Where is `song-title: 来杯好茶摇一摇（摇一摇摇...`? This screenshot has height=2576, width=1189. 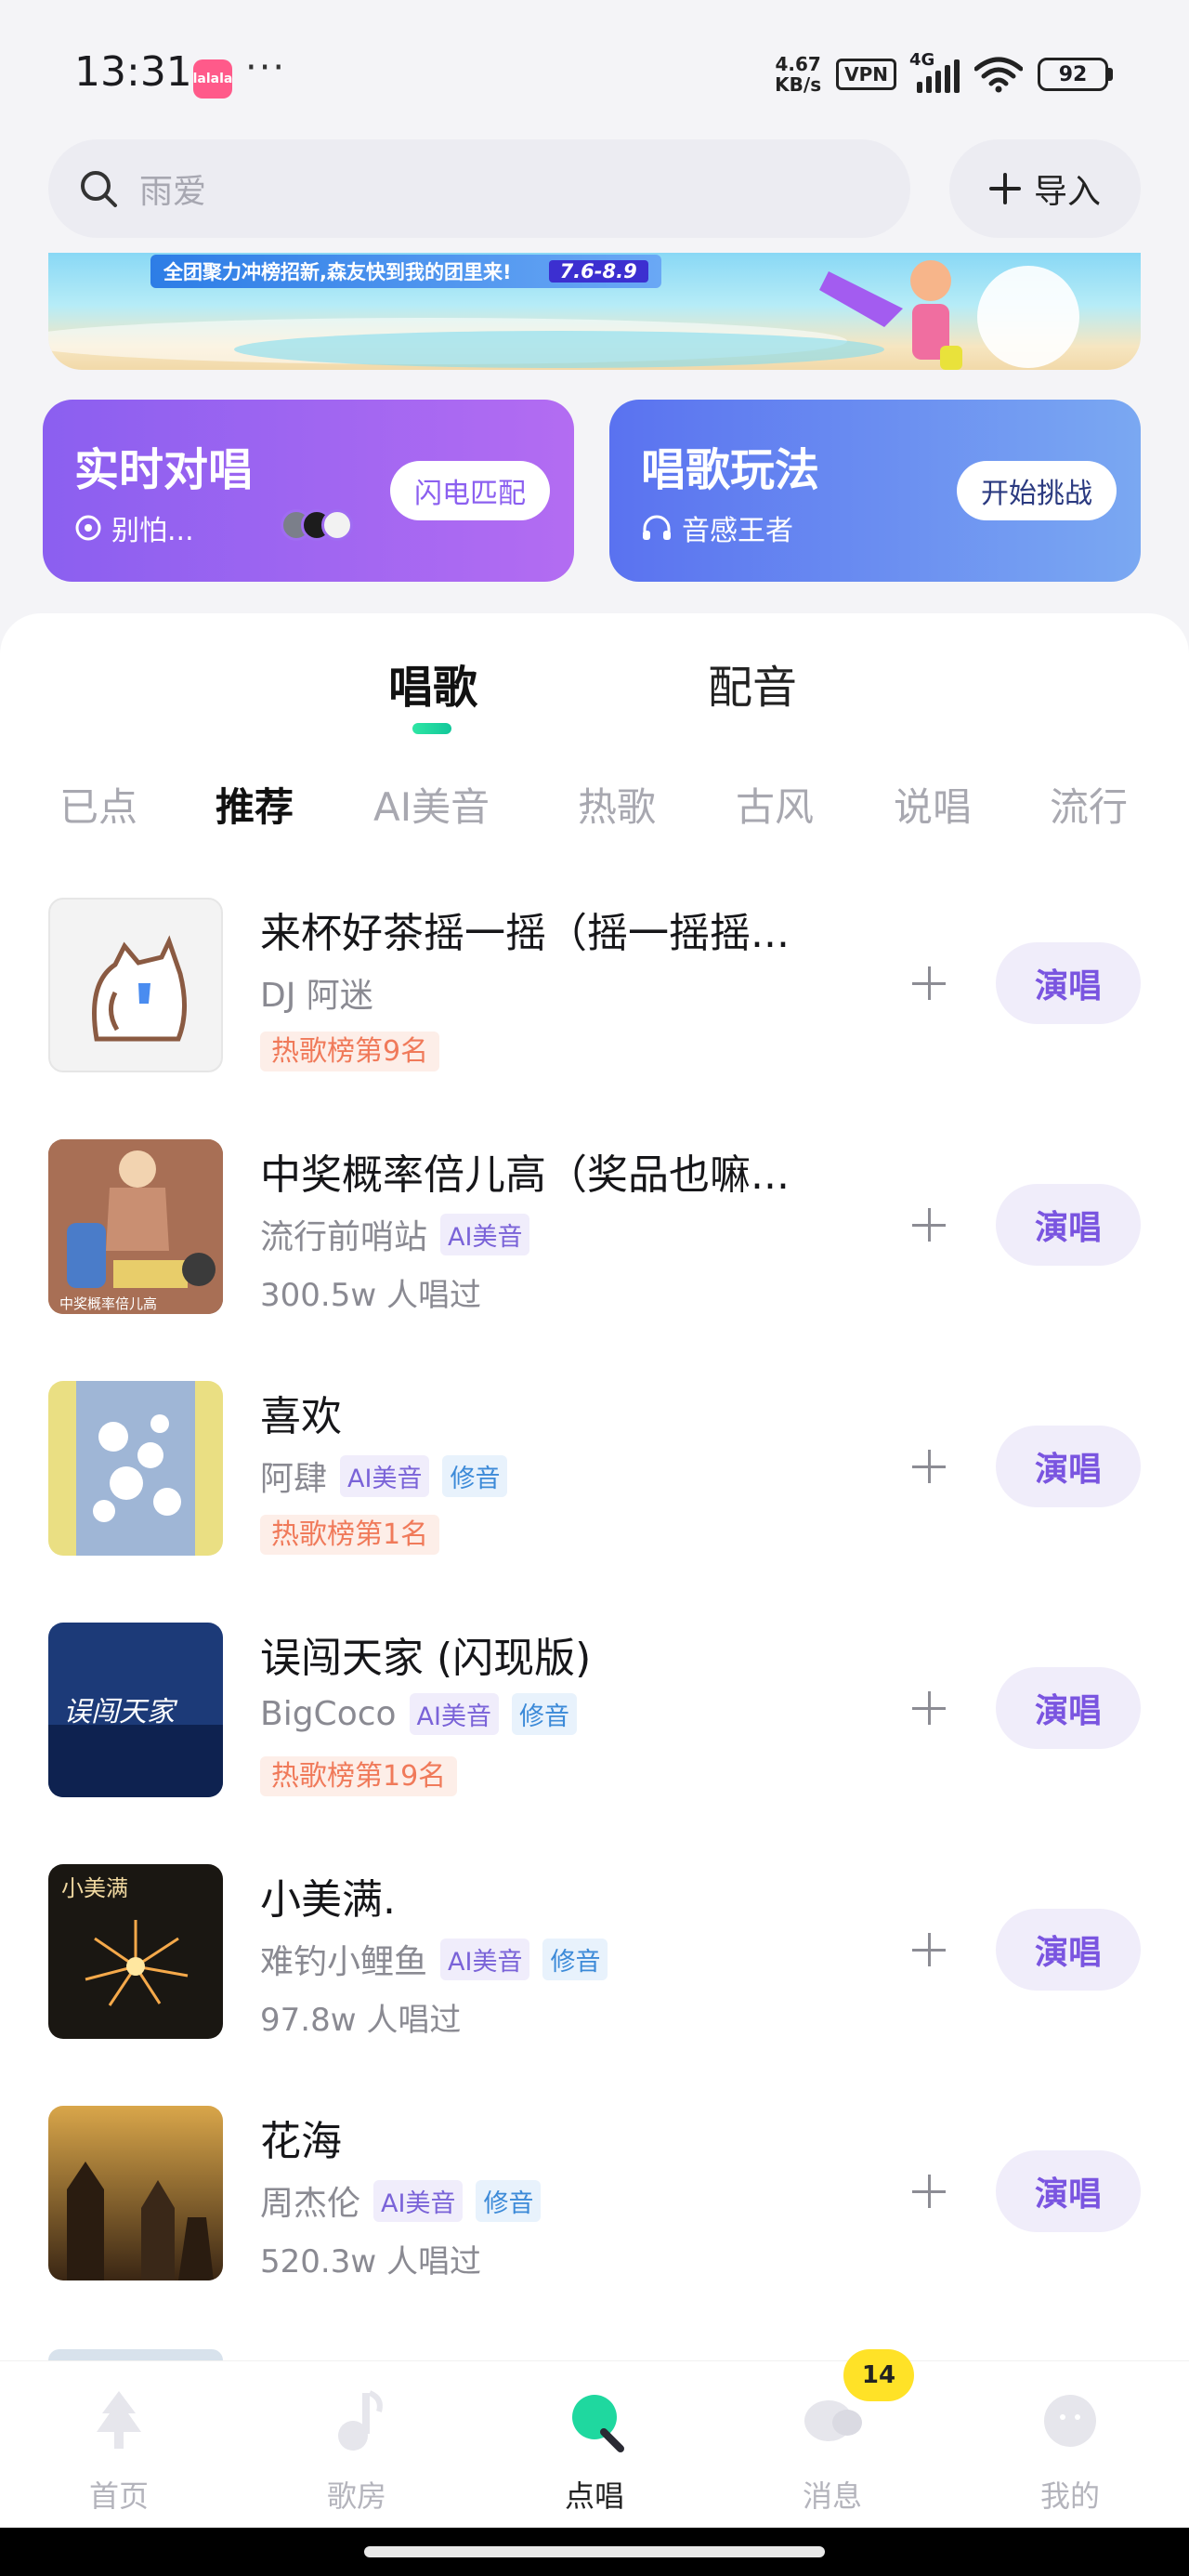 song-title: 来杯好茶摇一摇（摇一摇摇... is located at coordinates (525, 933).